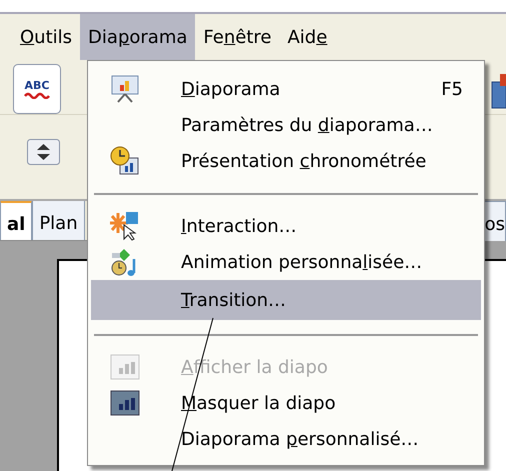  What do you see at coordinates (237, 37) in the screenshot?
I see `menu-bar-item: Fenêtre` at bounding box center [237, 37].